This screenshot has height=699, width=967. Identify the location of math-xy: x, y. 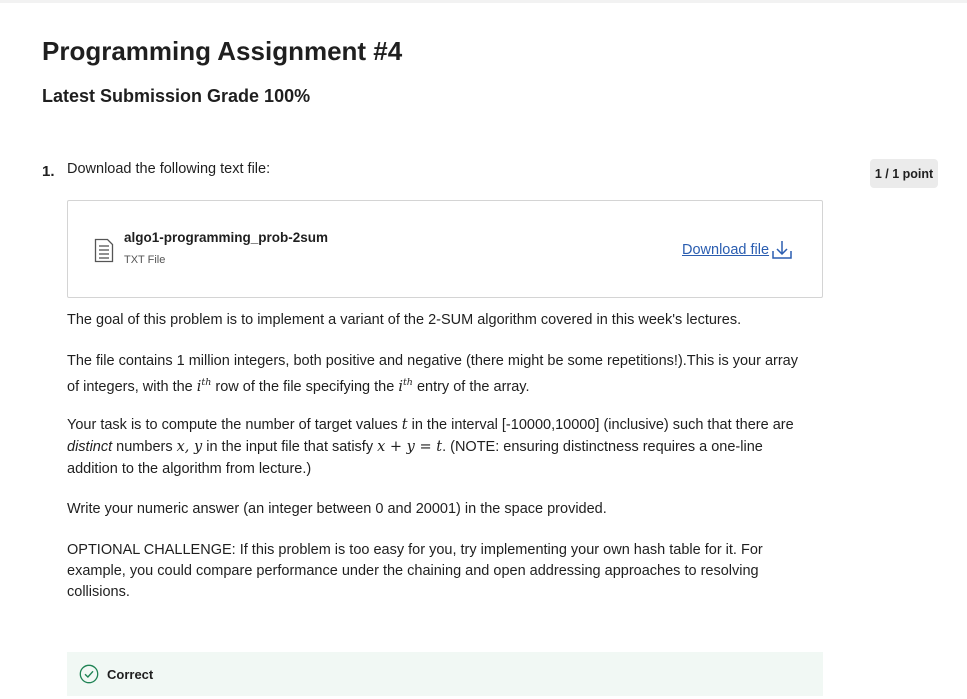
(189, 447).